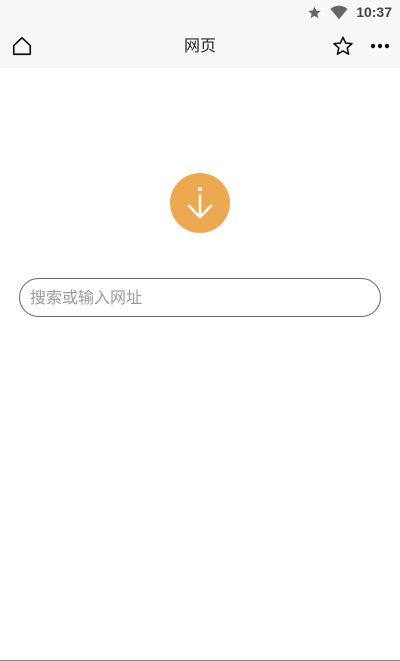 This screenshot has width=400, height=661. What do you see at coordinates (339, 12) in the screenshot?
I see `wifi-icon` at bounding box center [339, 12].